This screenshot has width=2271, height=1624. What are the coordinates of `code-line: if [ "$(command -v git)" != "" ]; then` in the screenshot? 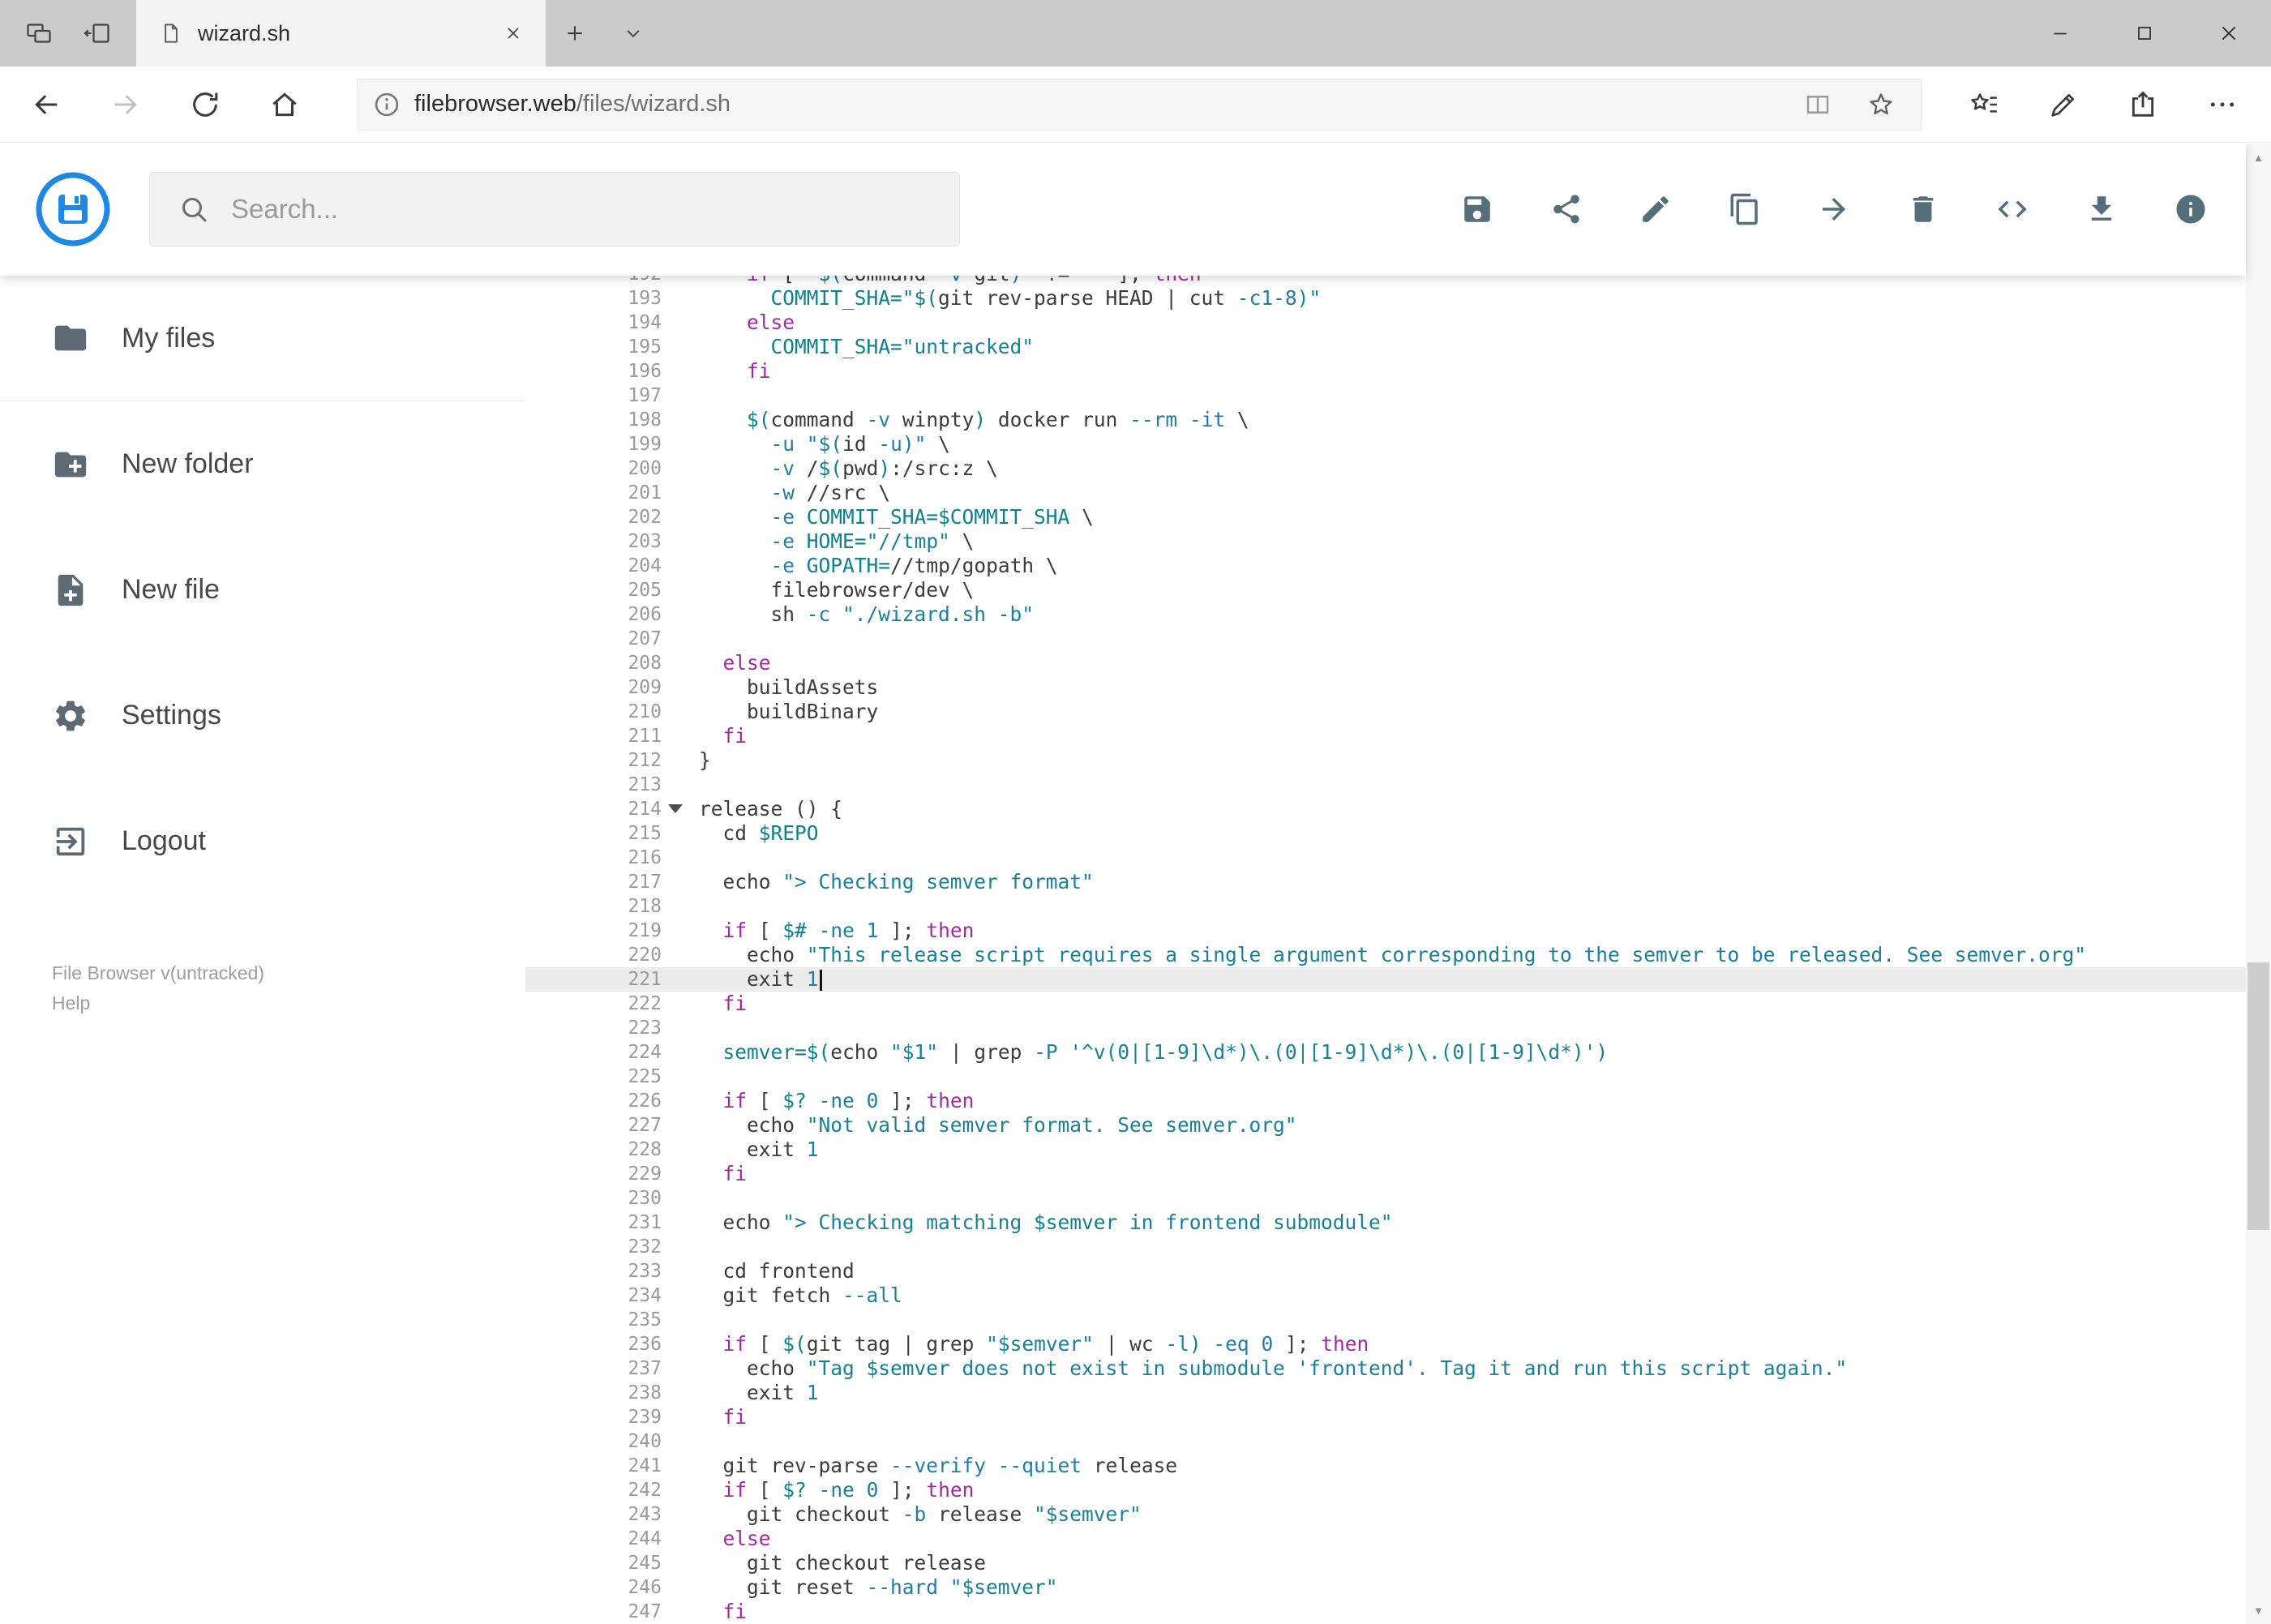 It's located at (938, 281).